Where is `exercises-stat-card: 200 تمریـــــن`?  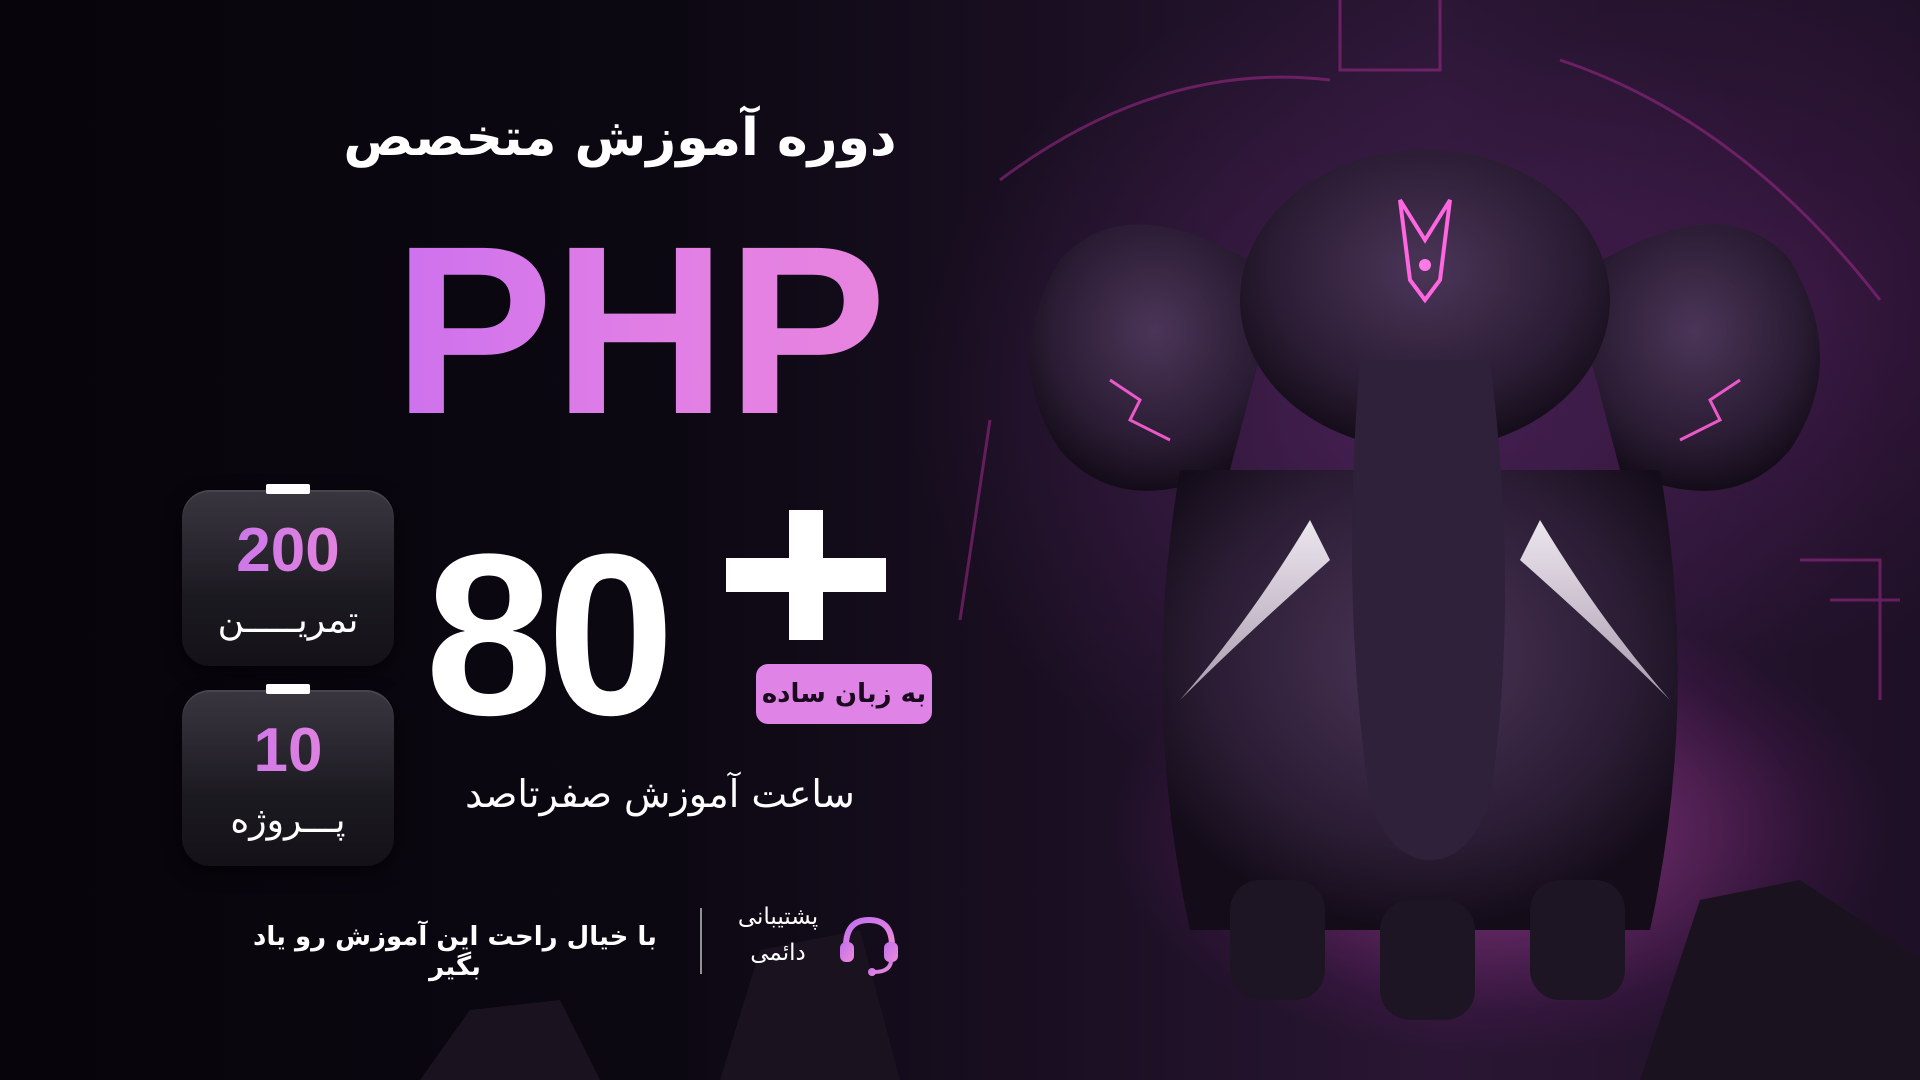
exercises-stat-card: 200 تمریـــــن is located at coordinates (288, 575).